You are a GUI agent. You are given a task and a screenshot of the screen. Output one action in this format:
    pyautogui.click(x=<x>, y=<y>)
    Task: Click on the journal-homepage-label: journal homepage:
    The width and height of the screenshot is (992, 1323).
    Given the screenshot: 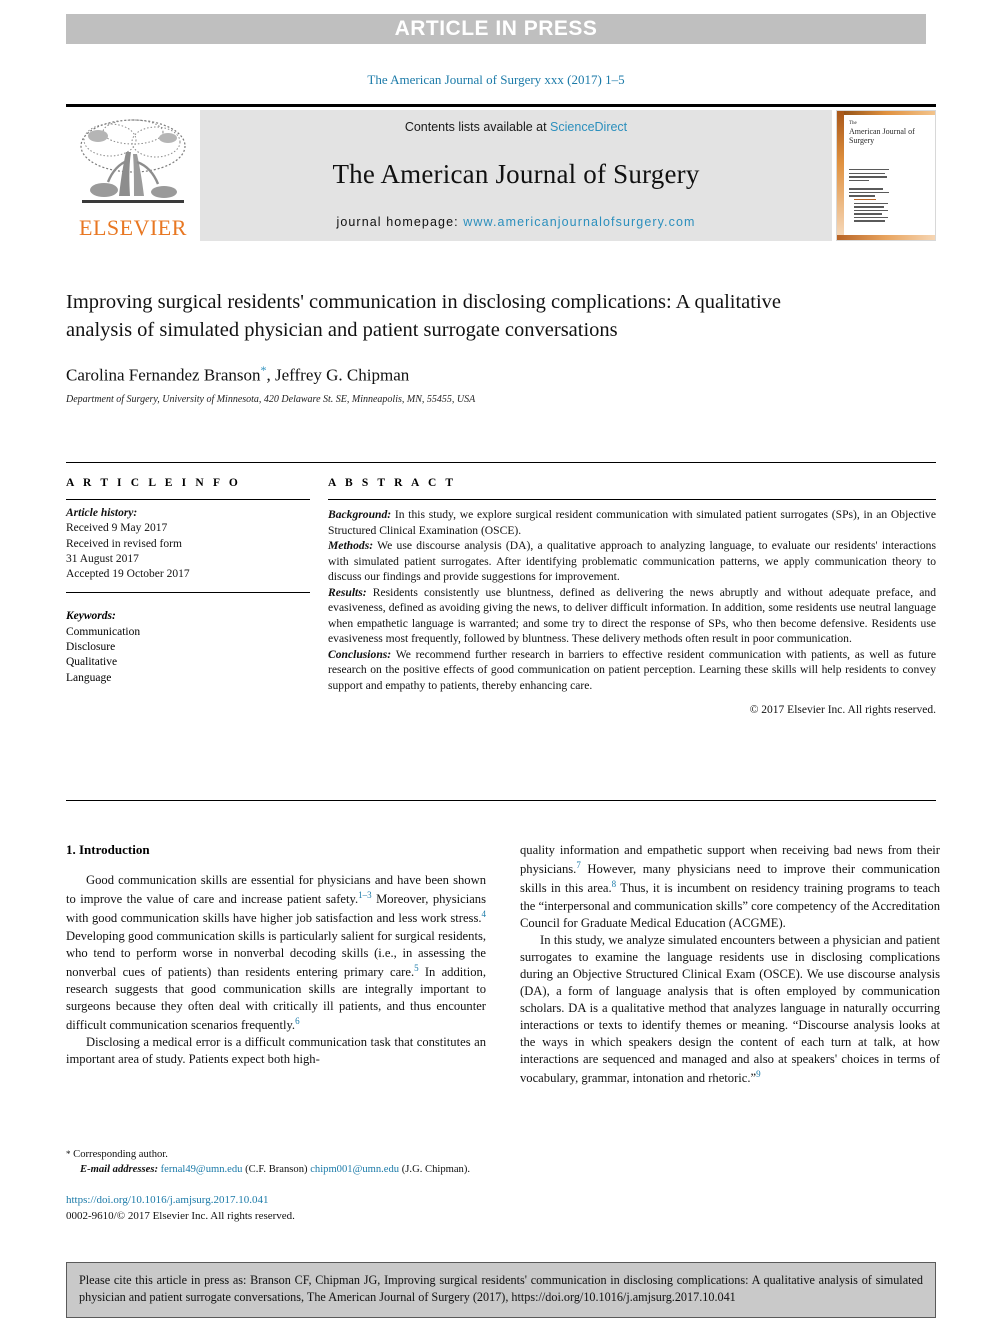 What is the action you would take?
    pyautogui.click(x=400, y=222)
    